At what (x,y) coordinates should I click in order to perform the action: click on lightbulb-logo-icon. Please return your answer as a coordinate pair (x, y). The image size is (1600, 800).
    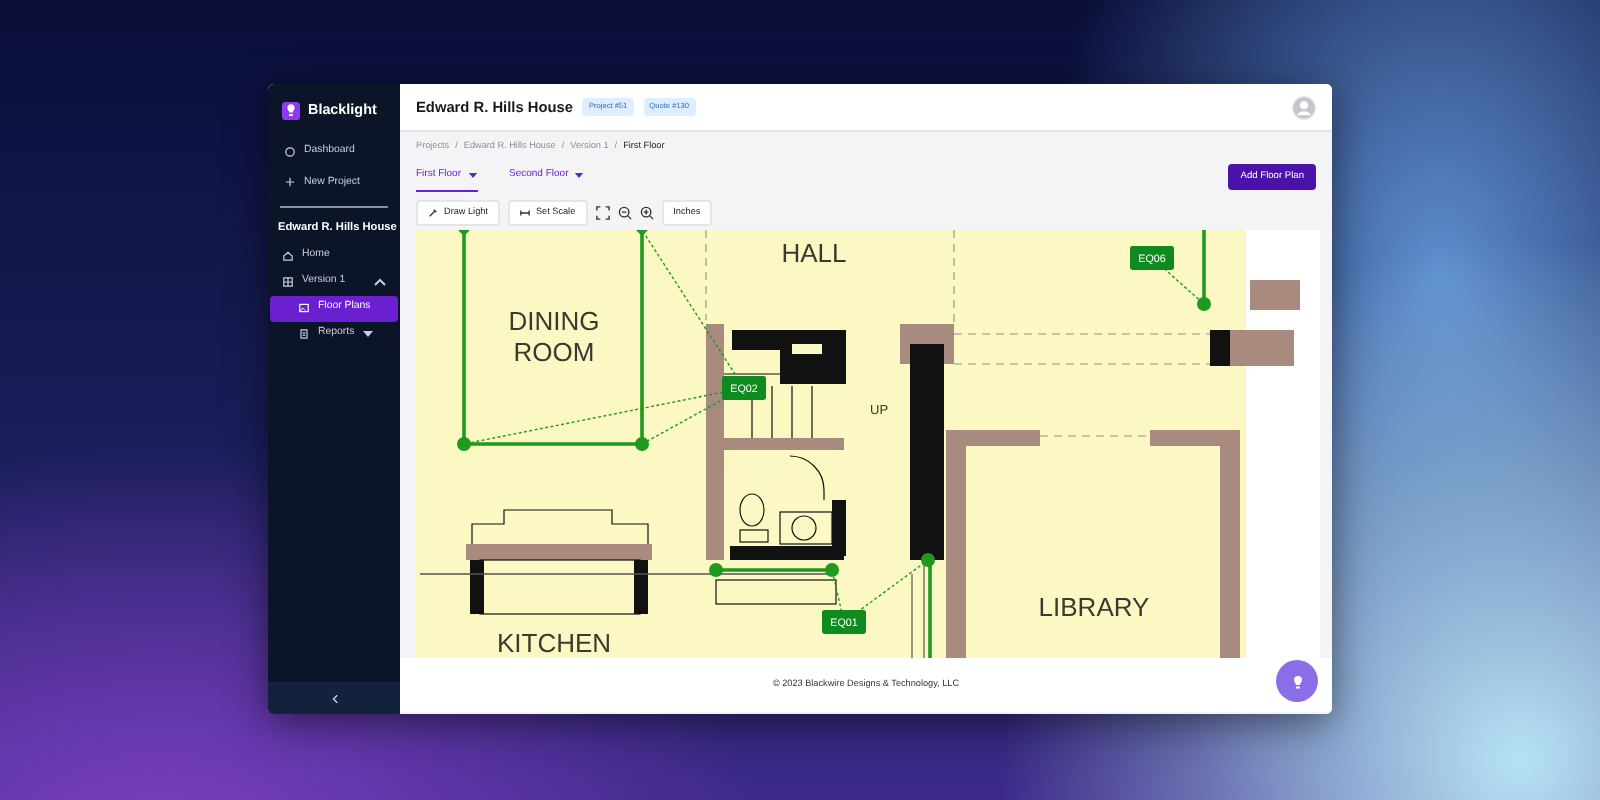
    Looking at the image, I should click on (291, 110).